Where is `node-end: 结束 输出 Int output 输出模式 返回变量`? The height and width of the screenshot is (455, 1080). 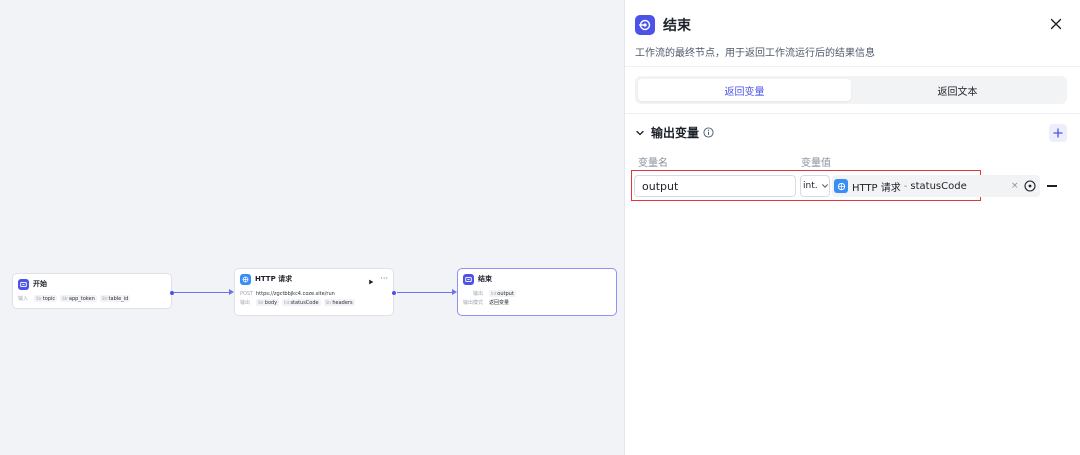
node-end: 结束 输出 Int output 输出模式 返回变量 is located at coordinates (537, 292).